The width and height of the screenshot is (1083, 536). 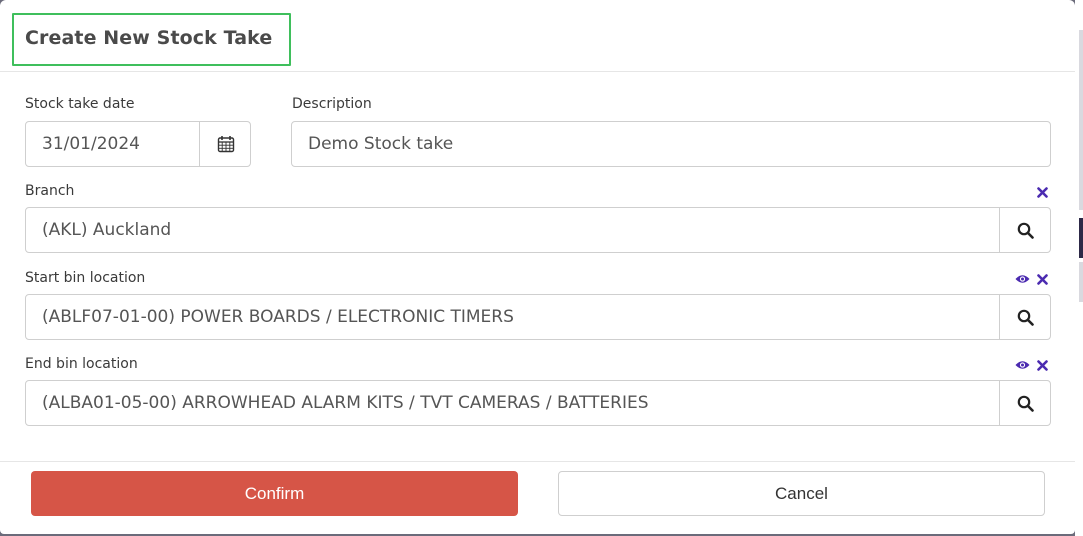 I want to click on calendar-icon, so click(x=225, y=144).